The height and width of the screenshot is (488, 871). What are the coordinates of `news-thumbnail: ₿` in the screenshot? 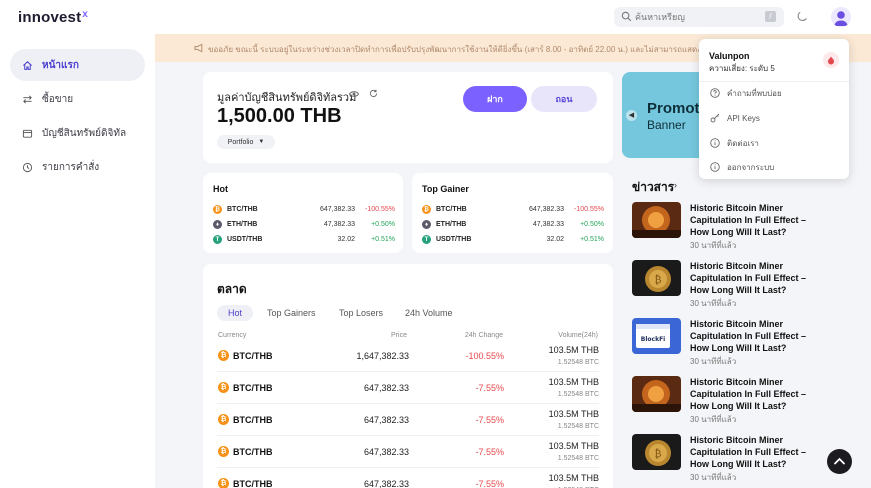 It's located at (656, 278).